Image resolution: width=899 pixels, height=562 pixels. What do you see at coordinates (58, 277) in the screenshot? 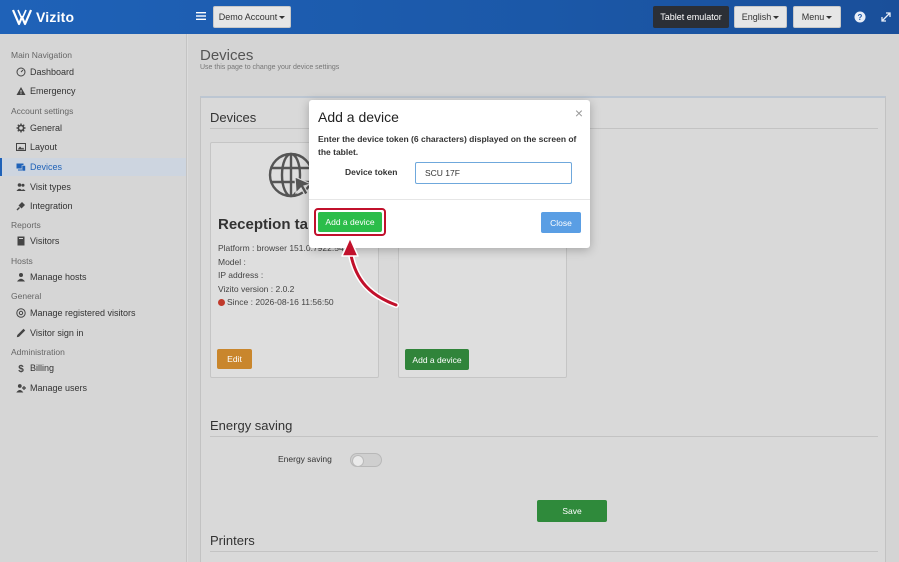
I see `sidebar-item-label: Manage hosts` at bounding box center [58, 277].